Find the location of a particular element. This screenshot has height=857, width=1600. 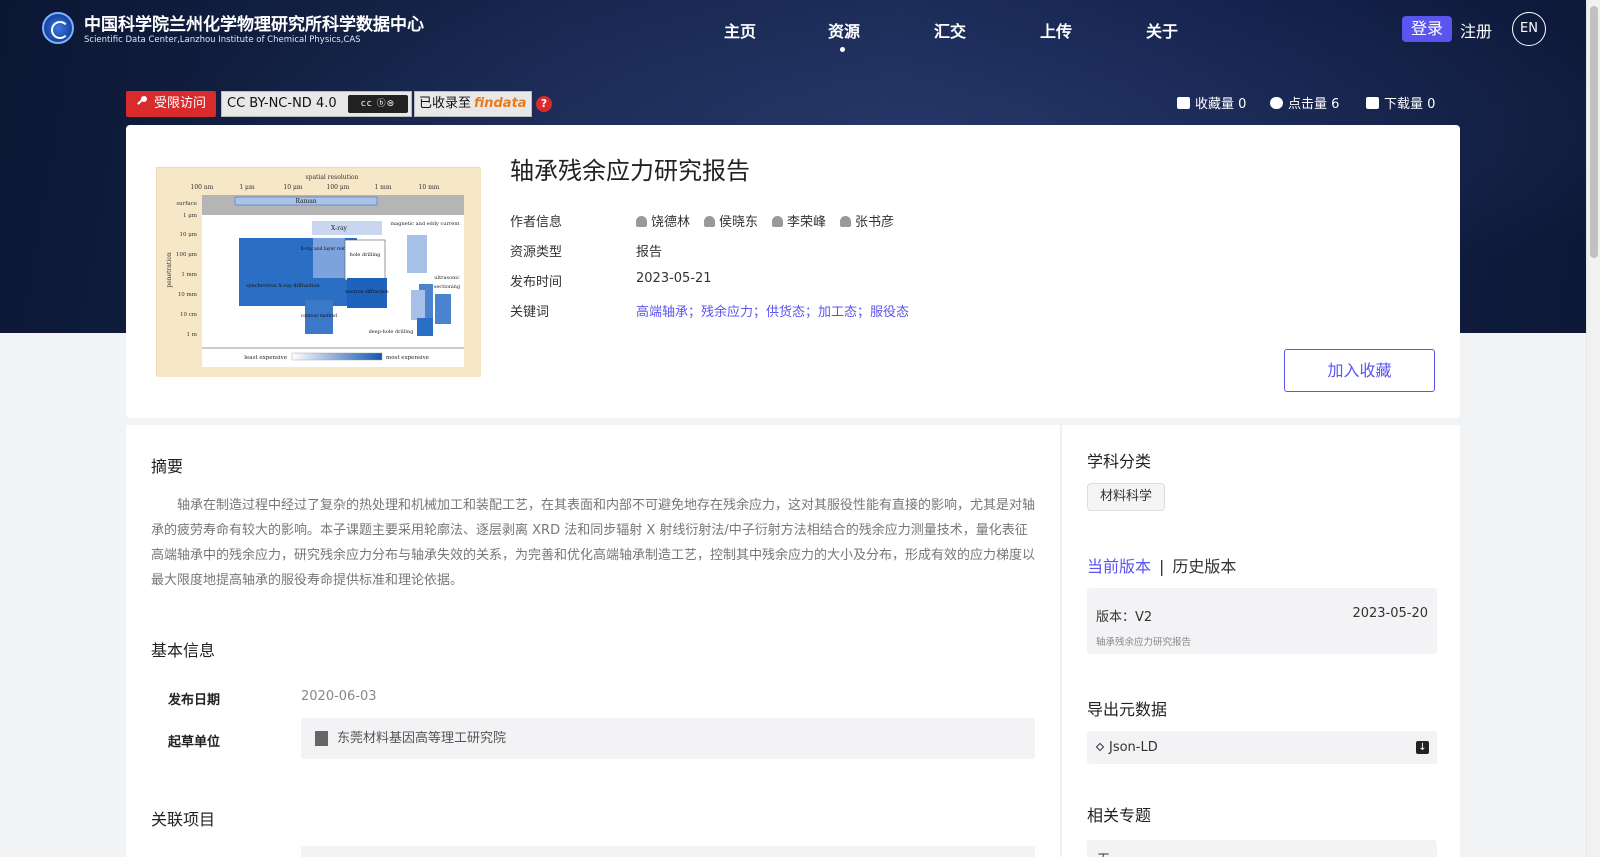

favorites-icon is located at coordinates (1183, 103).